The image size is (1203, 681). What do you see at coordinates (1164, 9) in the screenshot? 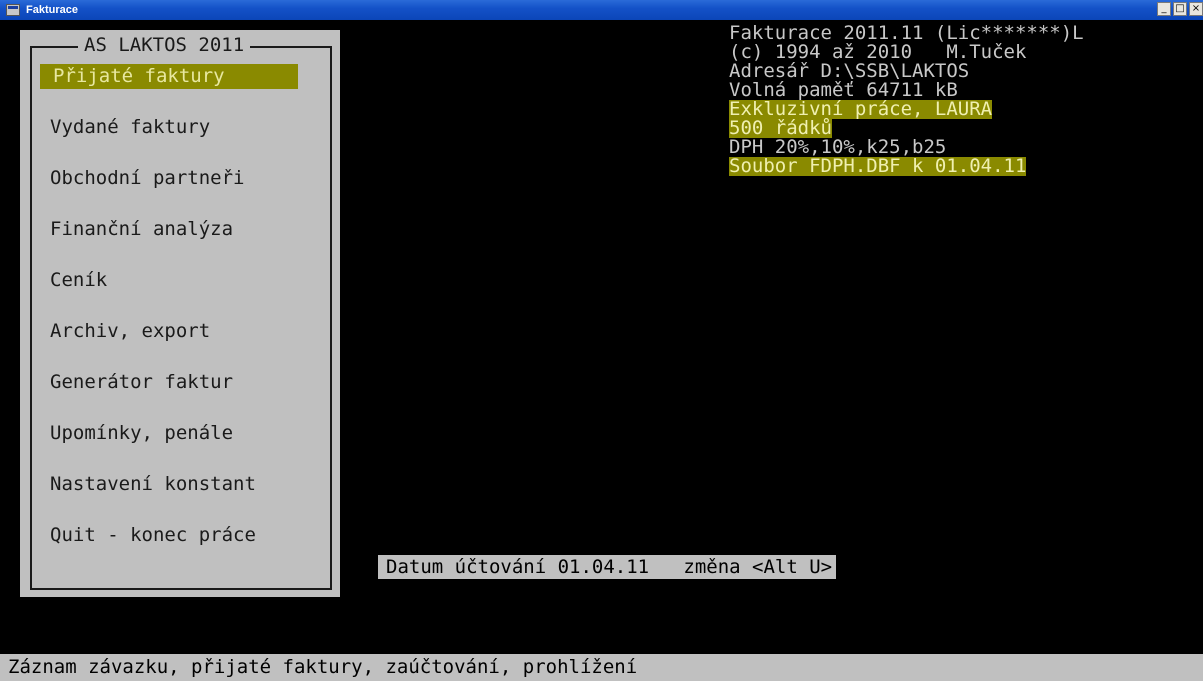
I see `minimize-button: _` at bounding box center [1164, 9].